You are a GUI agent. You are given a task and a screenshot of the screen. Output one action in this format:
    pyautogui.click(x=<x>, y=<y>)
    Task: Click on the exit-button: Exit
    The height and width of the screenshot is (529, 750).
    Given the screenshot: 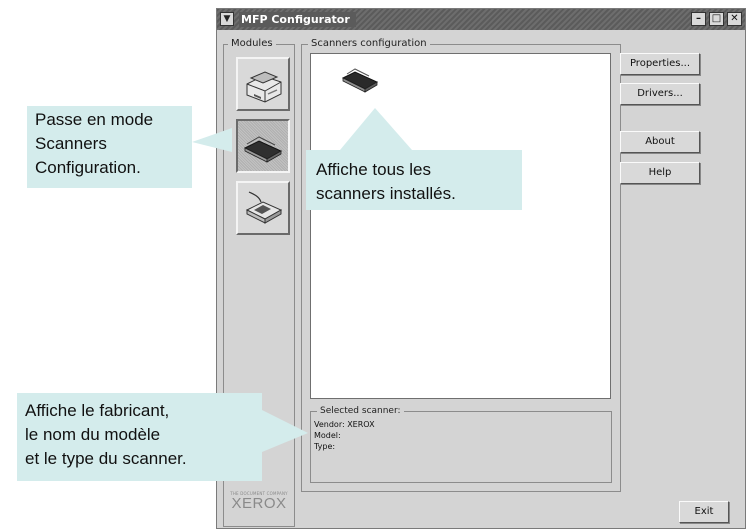 What is the action you would take?
    pyautogui.click(x=704, y=512)
    